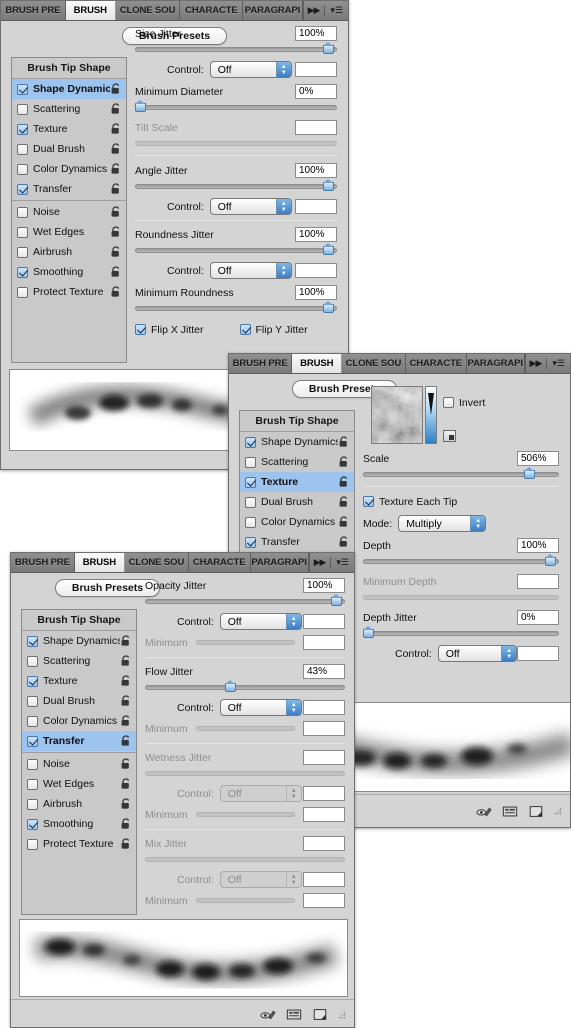 The width and height of the screenshot is (571, 1028). Describe the element at coordinates (538, 617) in the screenshot. I see `depth-jitter-field: 0%` at that location.